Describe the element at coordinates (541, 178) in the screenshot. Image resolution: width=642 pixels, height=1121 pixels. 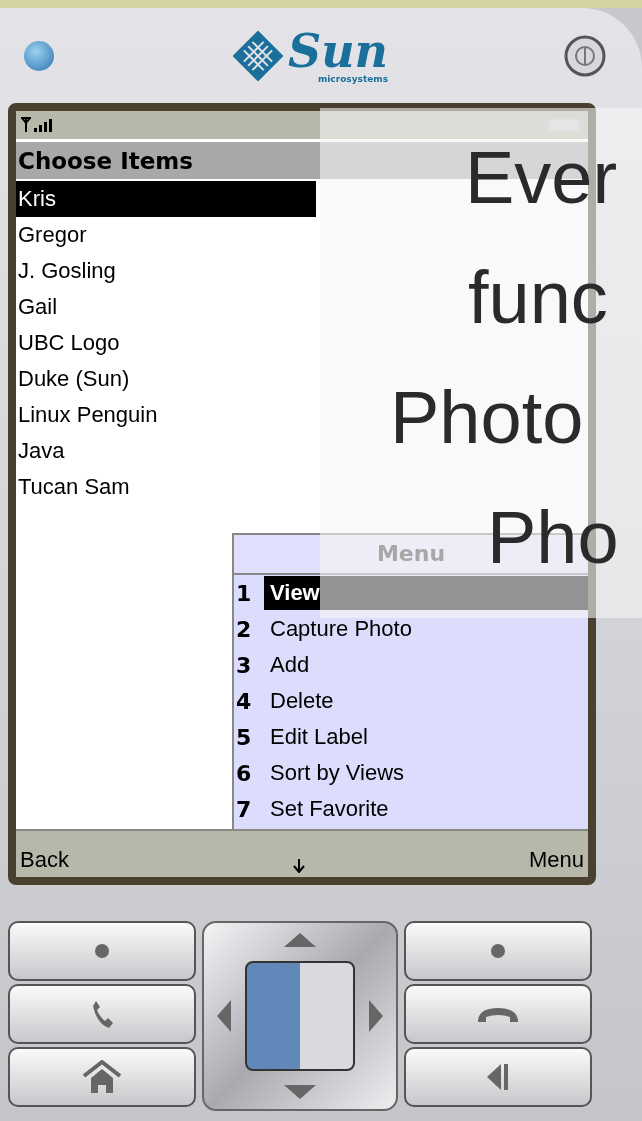
I see `slide-text: Ever` at that location.